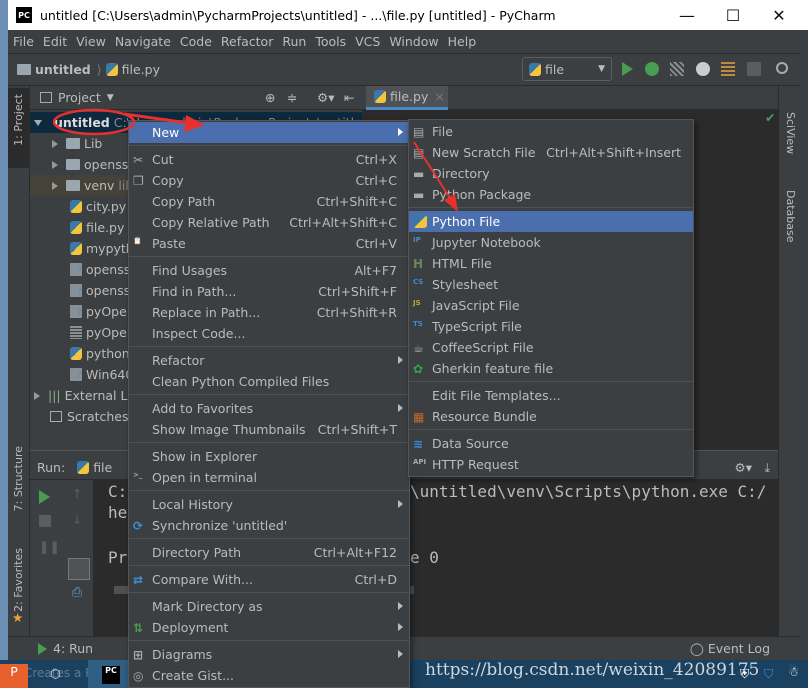 The width and height of the screenshot is (808, 688). Describe the element at coordinates (94, 122) in the screenshot. I see `annotation-ellipse` at that location.